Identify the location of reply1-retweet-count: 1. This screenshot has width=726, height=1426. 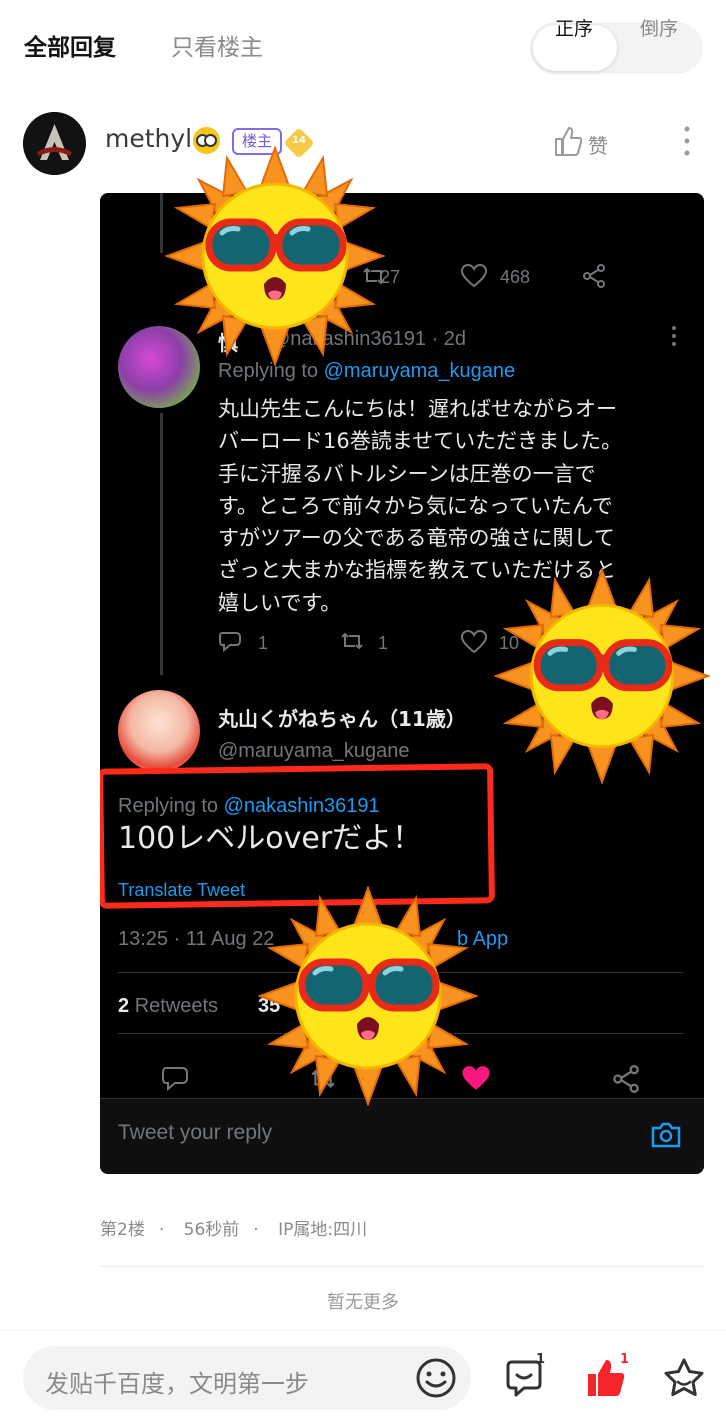
(383, 643).